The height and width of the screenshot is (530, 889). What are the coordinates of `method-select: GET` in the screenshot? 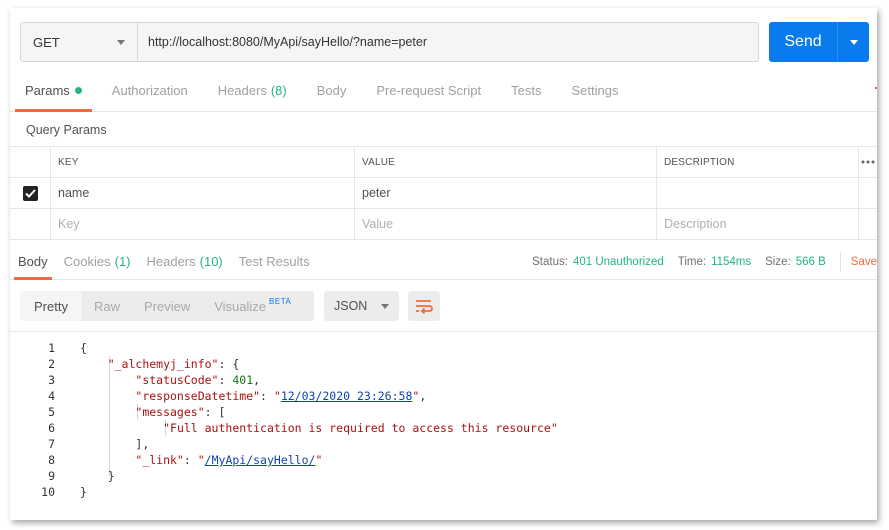 It's located at (79, 42).